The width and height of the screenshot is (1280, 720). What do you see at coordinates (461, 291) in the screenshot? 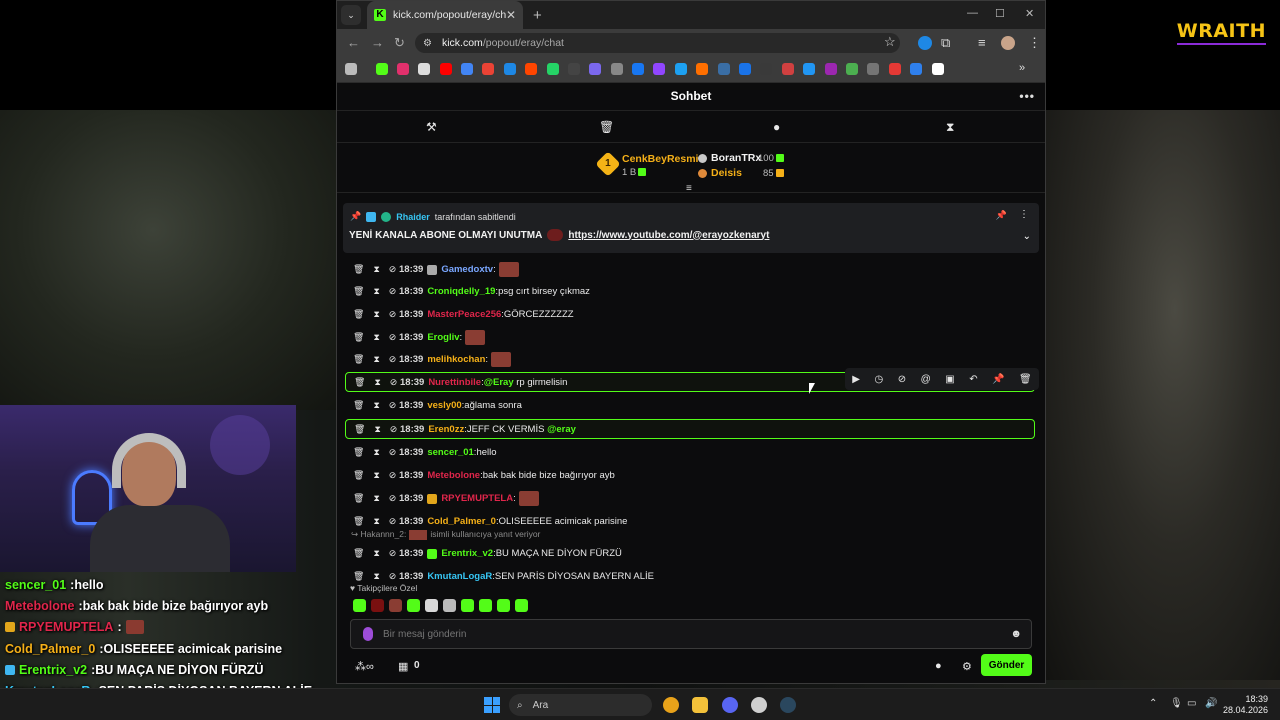
I see `message-username: Croniqdelly_19` at bounding box center [461, 291].